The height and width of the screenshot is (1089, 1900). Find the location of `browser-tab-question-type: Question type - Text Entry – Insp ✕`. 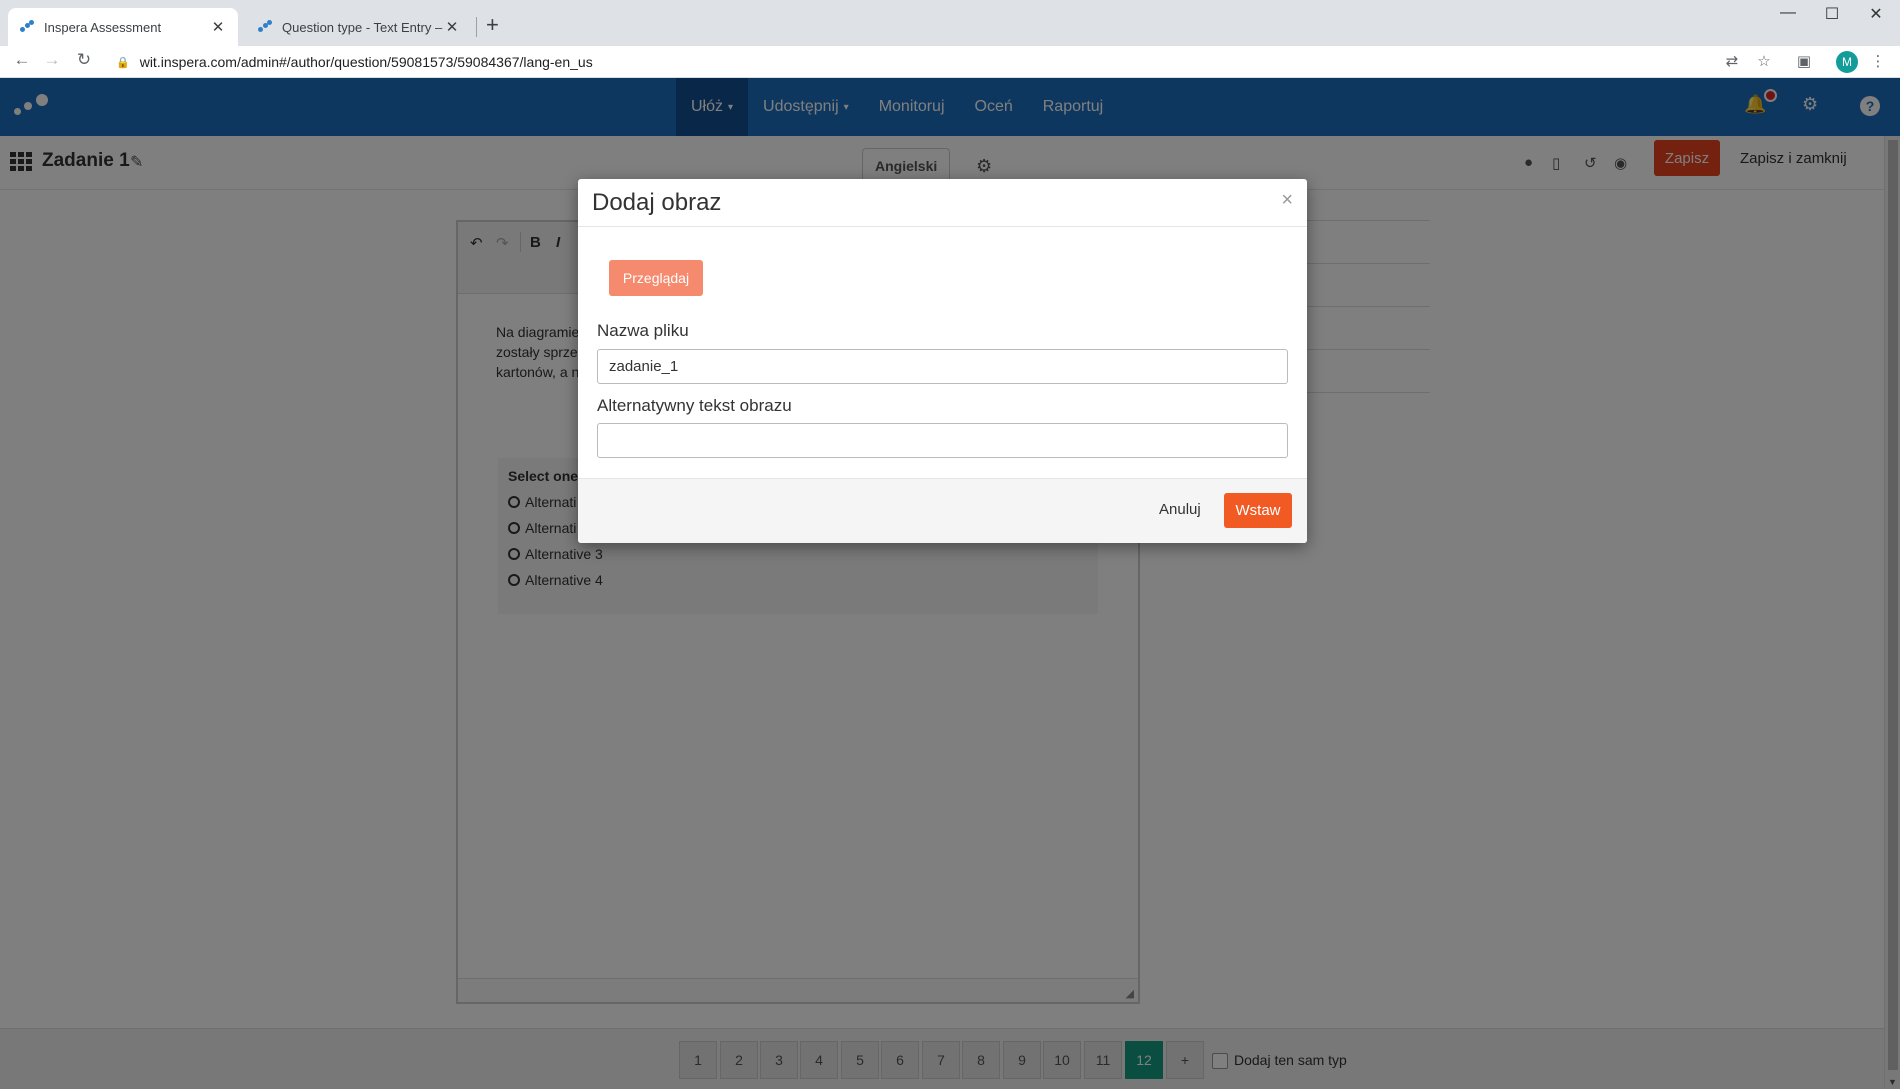

browser-tab-question-type: Question type - Text Entry – Insp ✕ is located at coordinates (359, 27).